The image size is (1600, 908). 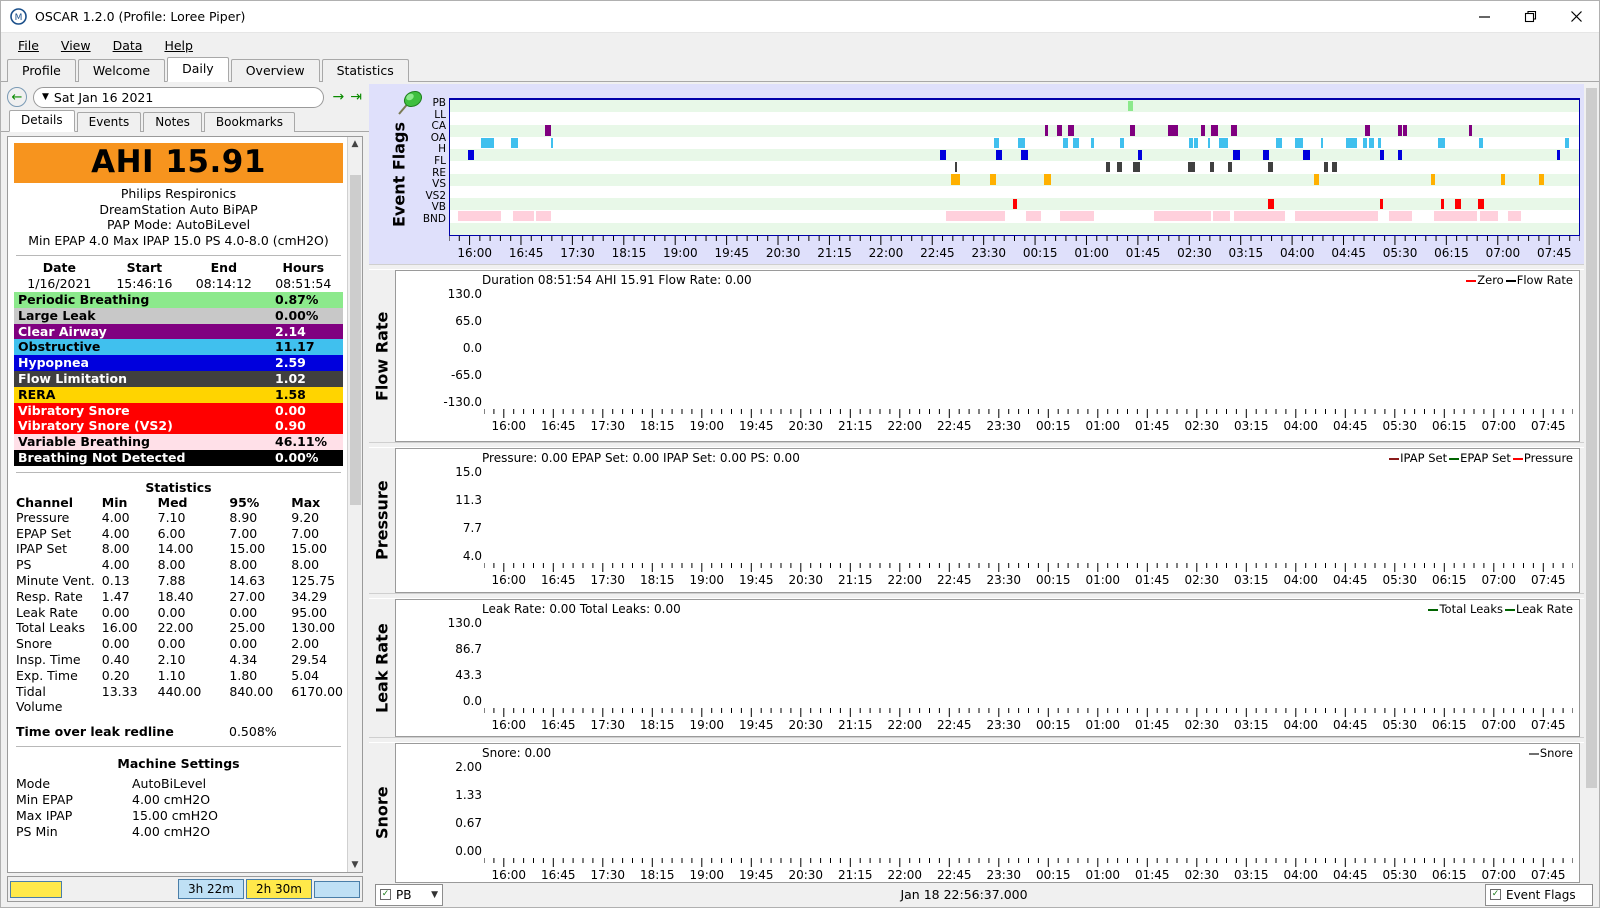 I want to click on session-header-end: End, so click(x=224, y=267).